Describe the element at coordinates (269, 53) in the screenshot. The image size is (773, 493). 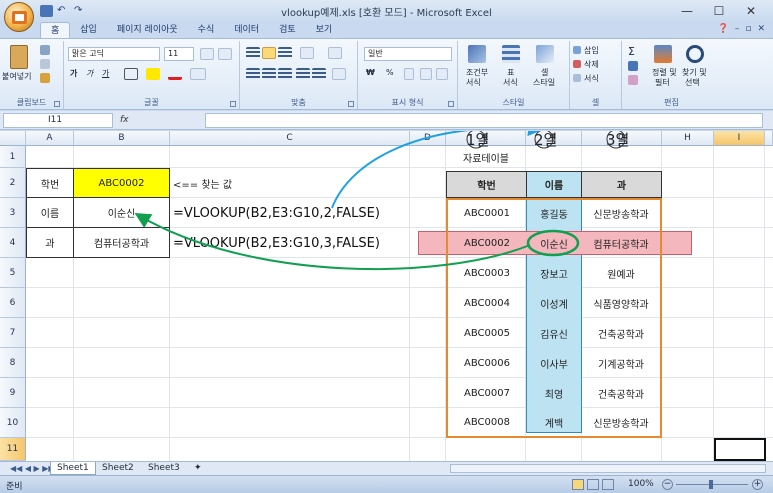
I see `align-middle-icon` at that location.